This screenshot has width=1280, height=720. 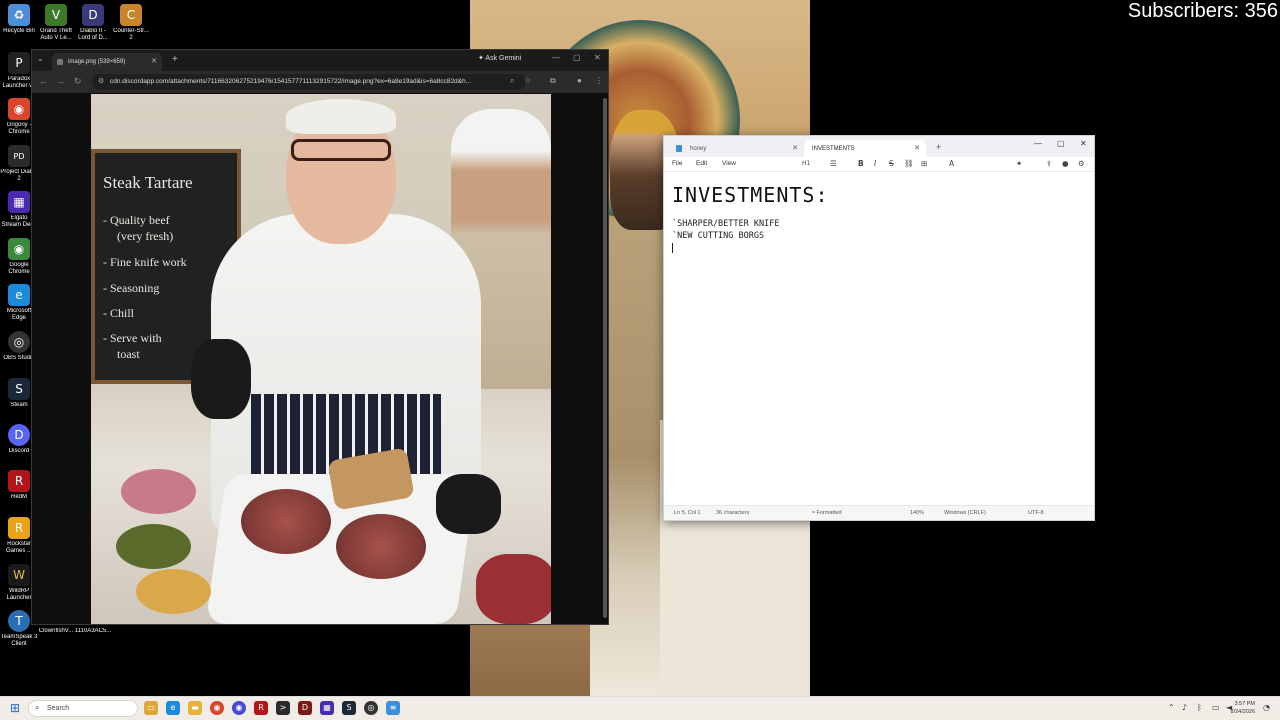 I want to click on account-icon: ●, so click(x=1065, y=163).